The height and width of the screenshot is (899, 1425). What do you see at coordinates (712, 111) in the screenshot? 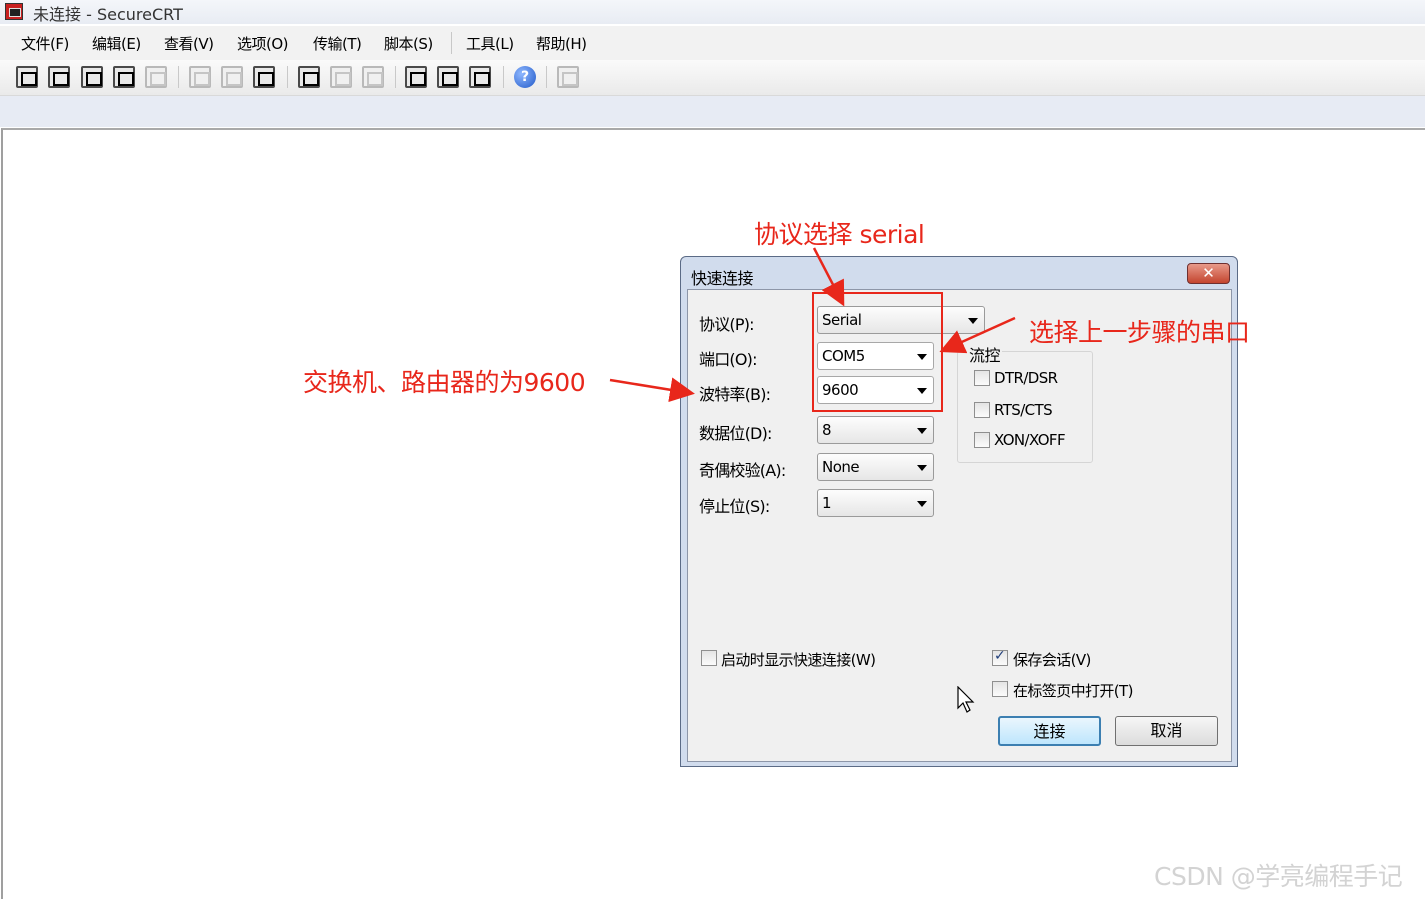
I see `tab-strip` at bounding box center [712, 111].